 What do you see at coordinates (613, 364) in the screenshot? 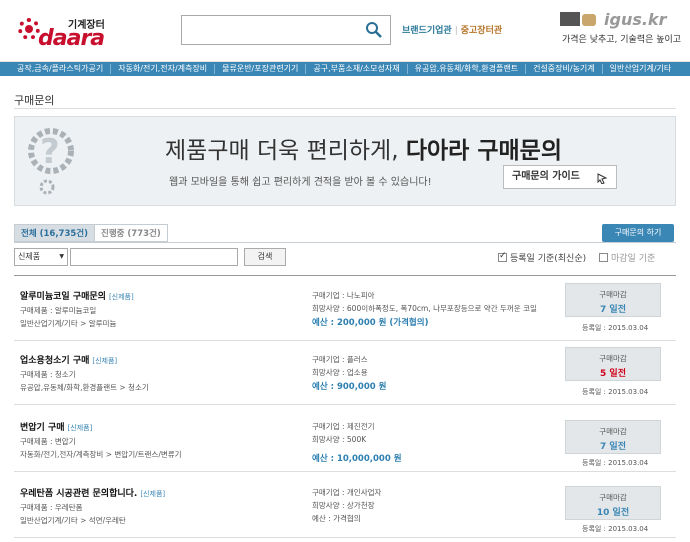
I see `deadline-badge: 구매마감 5 일전` at bounding box center [613, 364].